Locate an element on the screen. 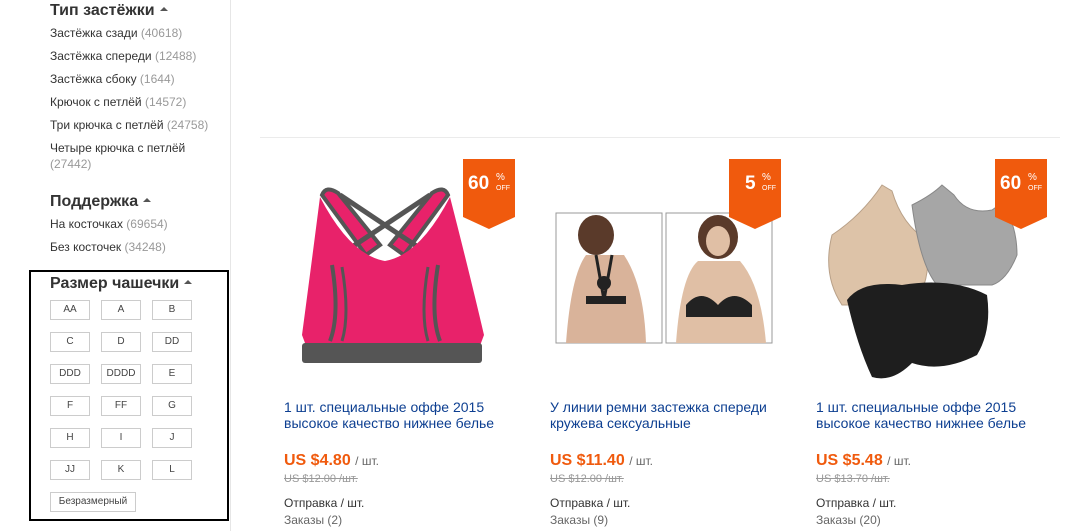  cup-size-button: K is located at coordinates (121, 470).